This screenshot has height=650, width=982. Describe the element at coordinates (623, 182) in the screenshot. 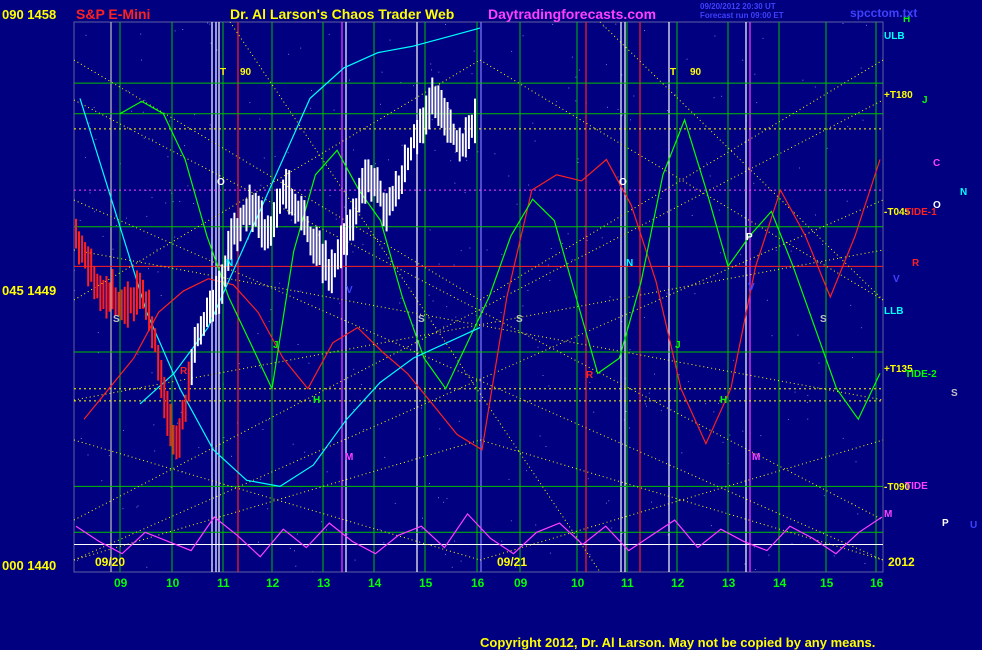

I see `inline-label: O` at that location.